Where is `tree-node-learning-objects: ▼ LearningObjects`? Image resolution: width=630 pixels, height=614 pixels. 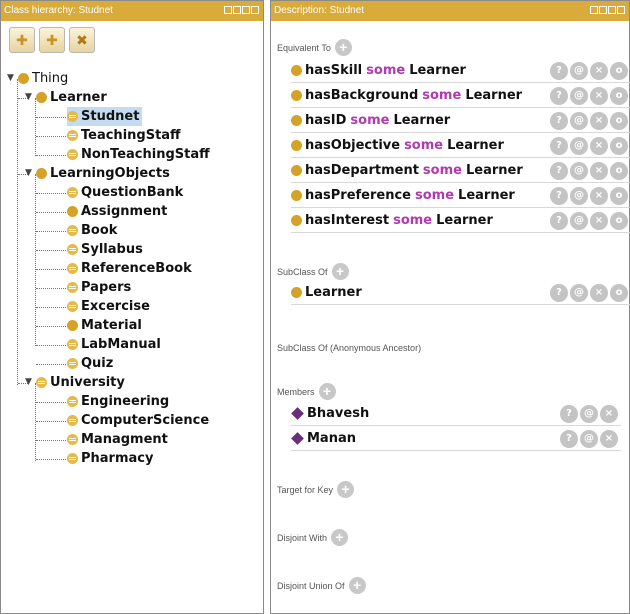
tree-node-learning-objects: ▼ LearningObjects is located at coordinates (97, 173).